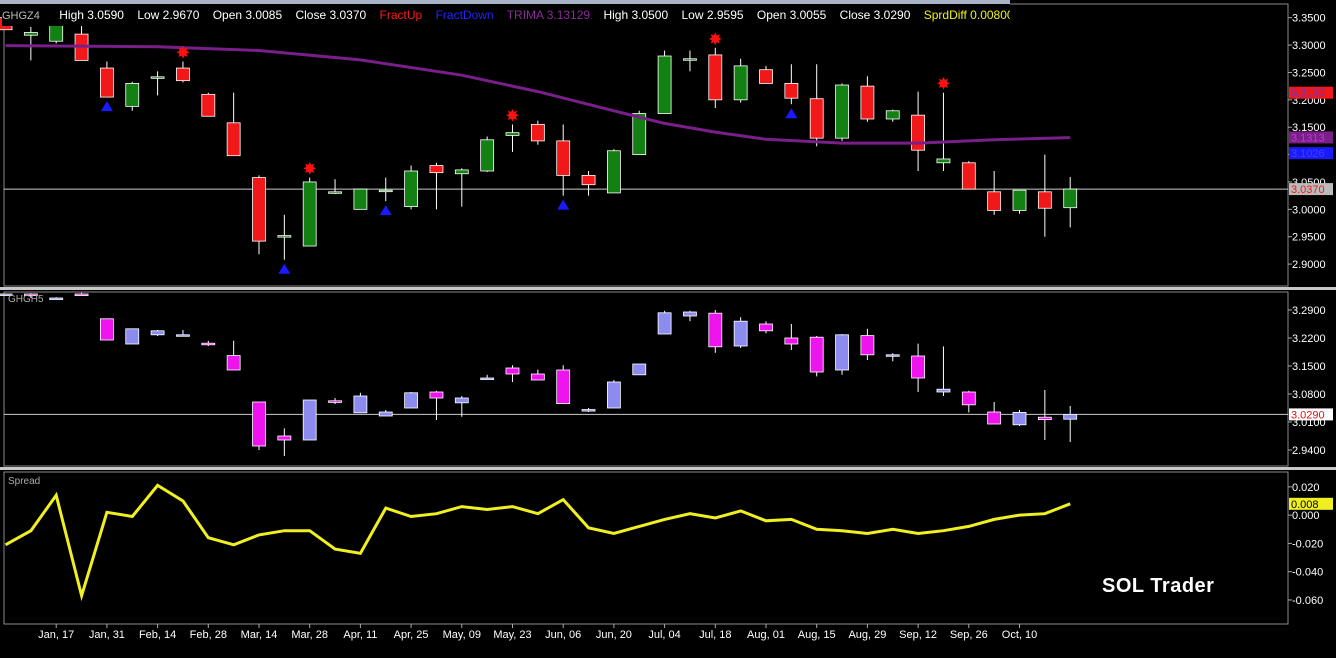  Describe the element at coordinates (1309, 265) in the screenshot. I see `y-tick-label-main: 2.9000` at that location.